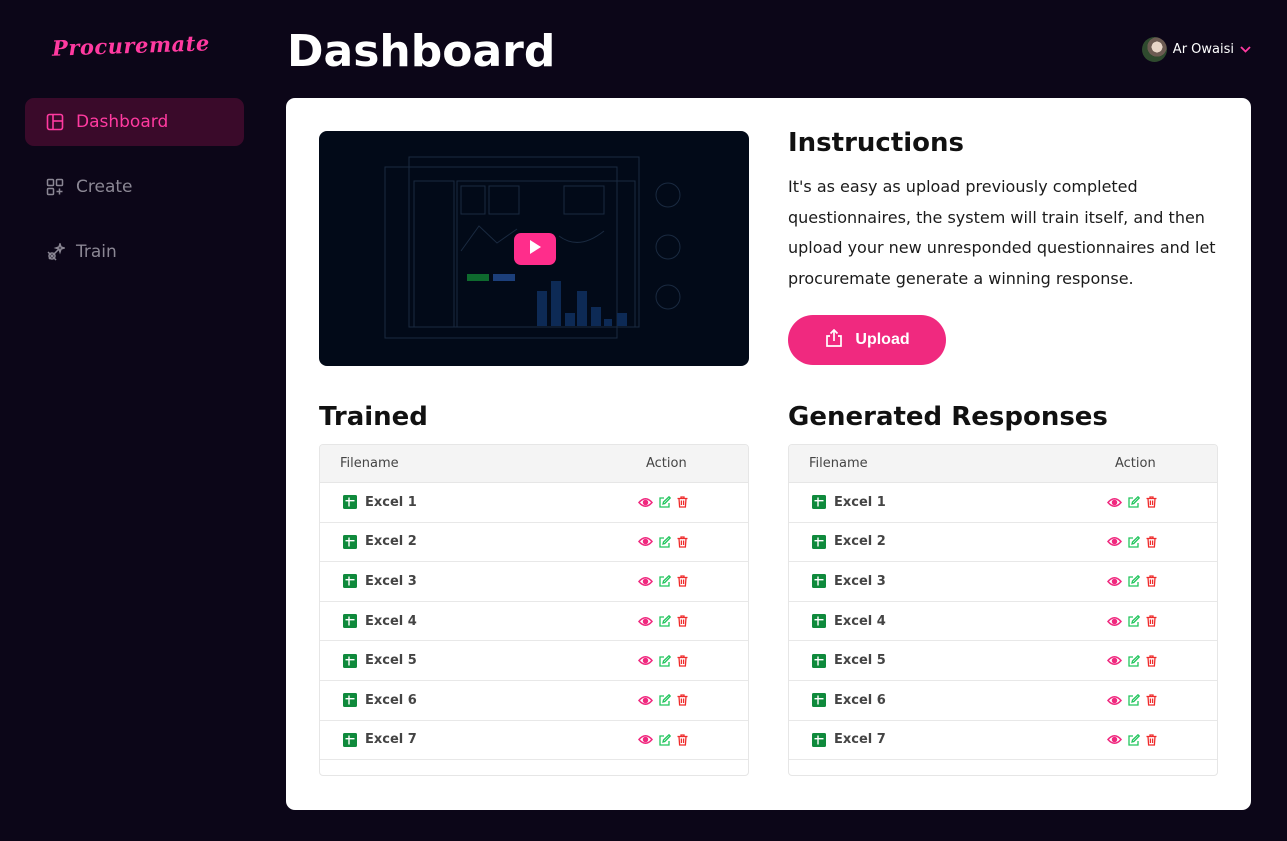 The image size is (1287, 841). I want to click on upload-button: Upload, so click(867, 340).